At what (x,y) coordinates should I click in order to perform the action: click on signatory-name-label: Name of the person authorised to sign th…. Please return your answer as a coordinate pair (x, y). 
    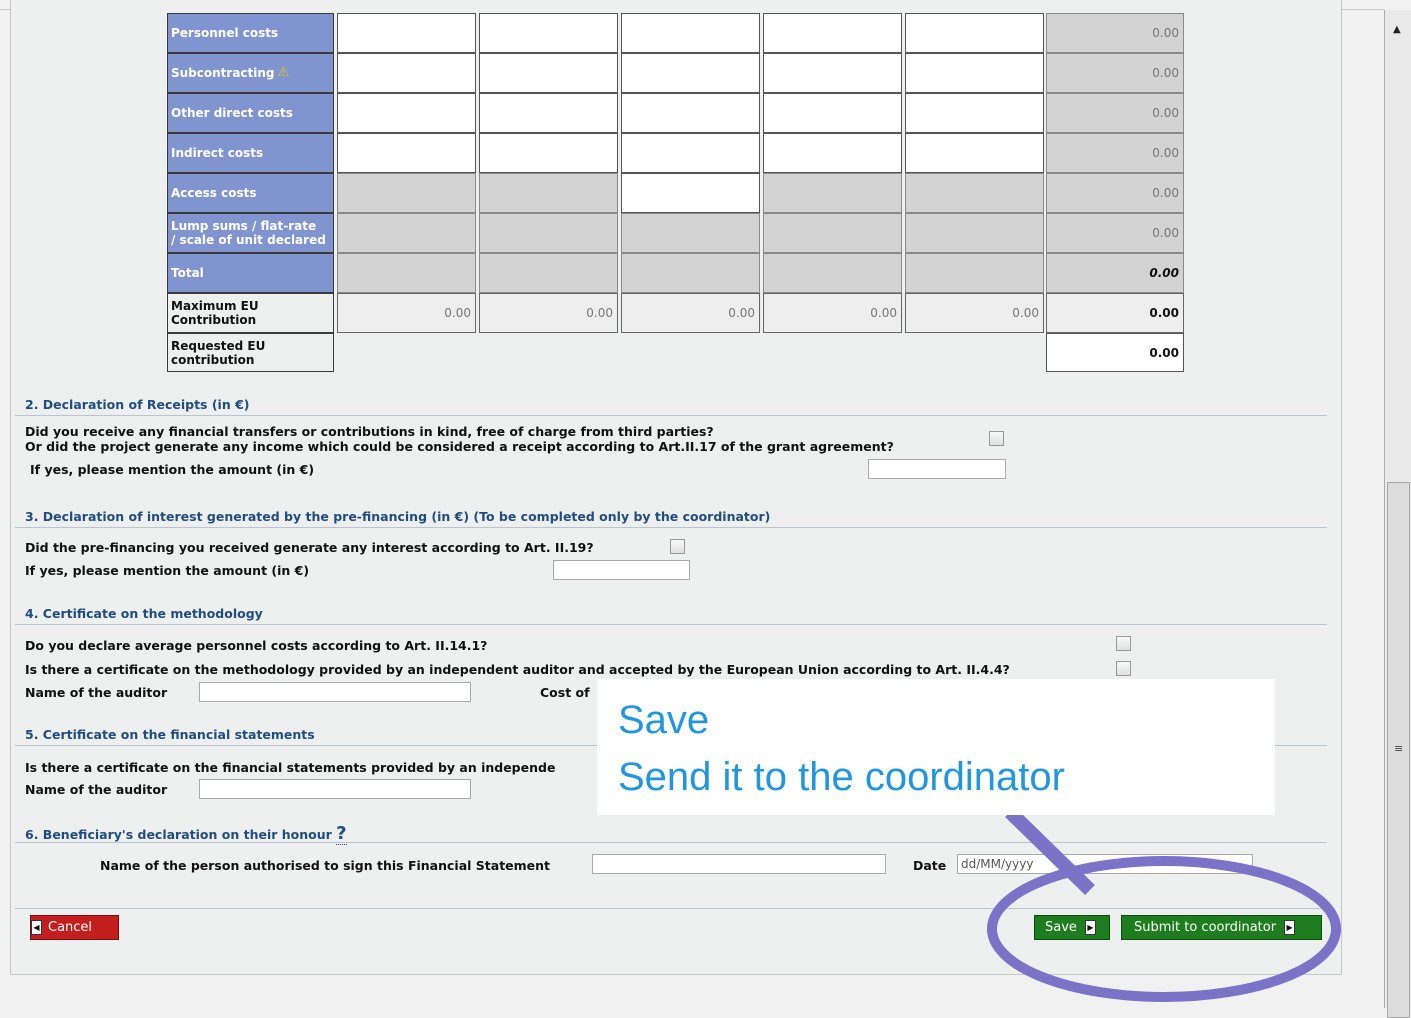
    Looking at the image, I should click on (325, 865).